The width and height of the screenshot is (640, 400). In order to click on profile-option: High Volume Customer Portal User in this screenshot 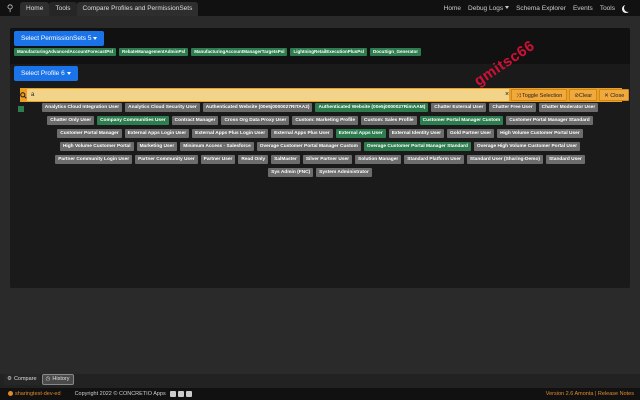, I will do `click(540, 133)`.